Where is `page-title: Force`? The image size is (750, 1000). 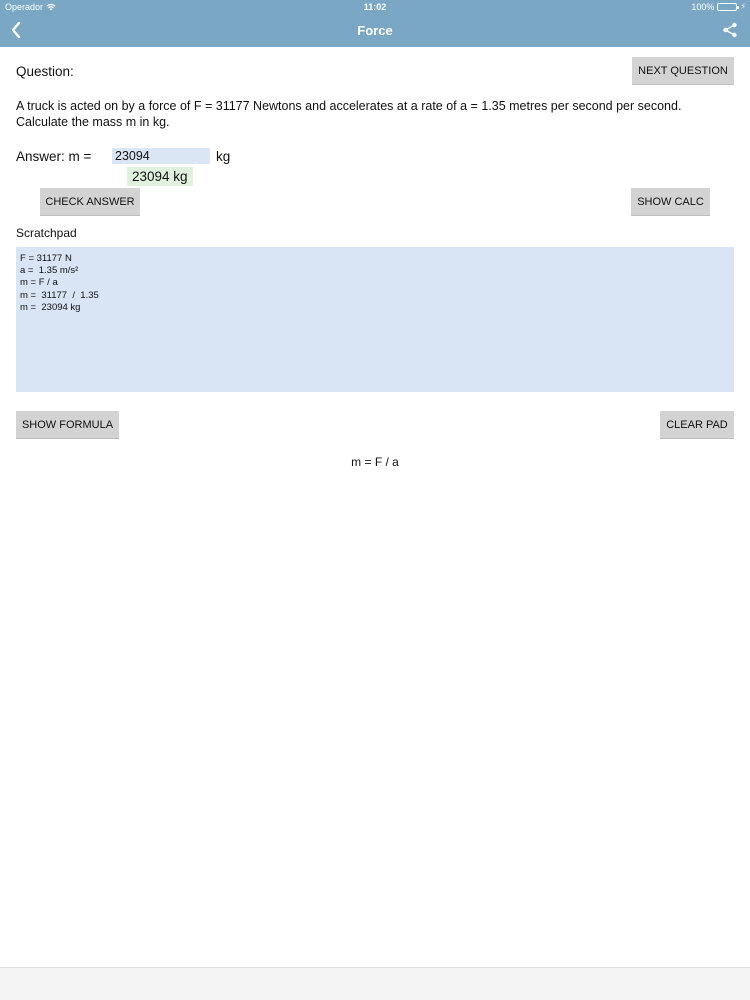
page-title: Force is located at coordinates (375, 30).